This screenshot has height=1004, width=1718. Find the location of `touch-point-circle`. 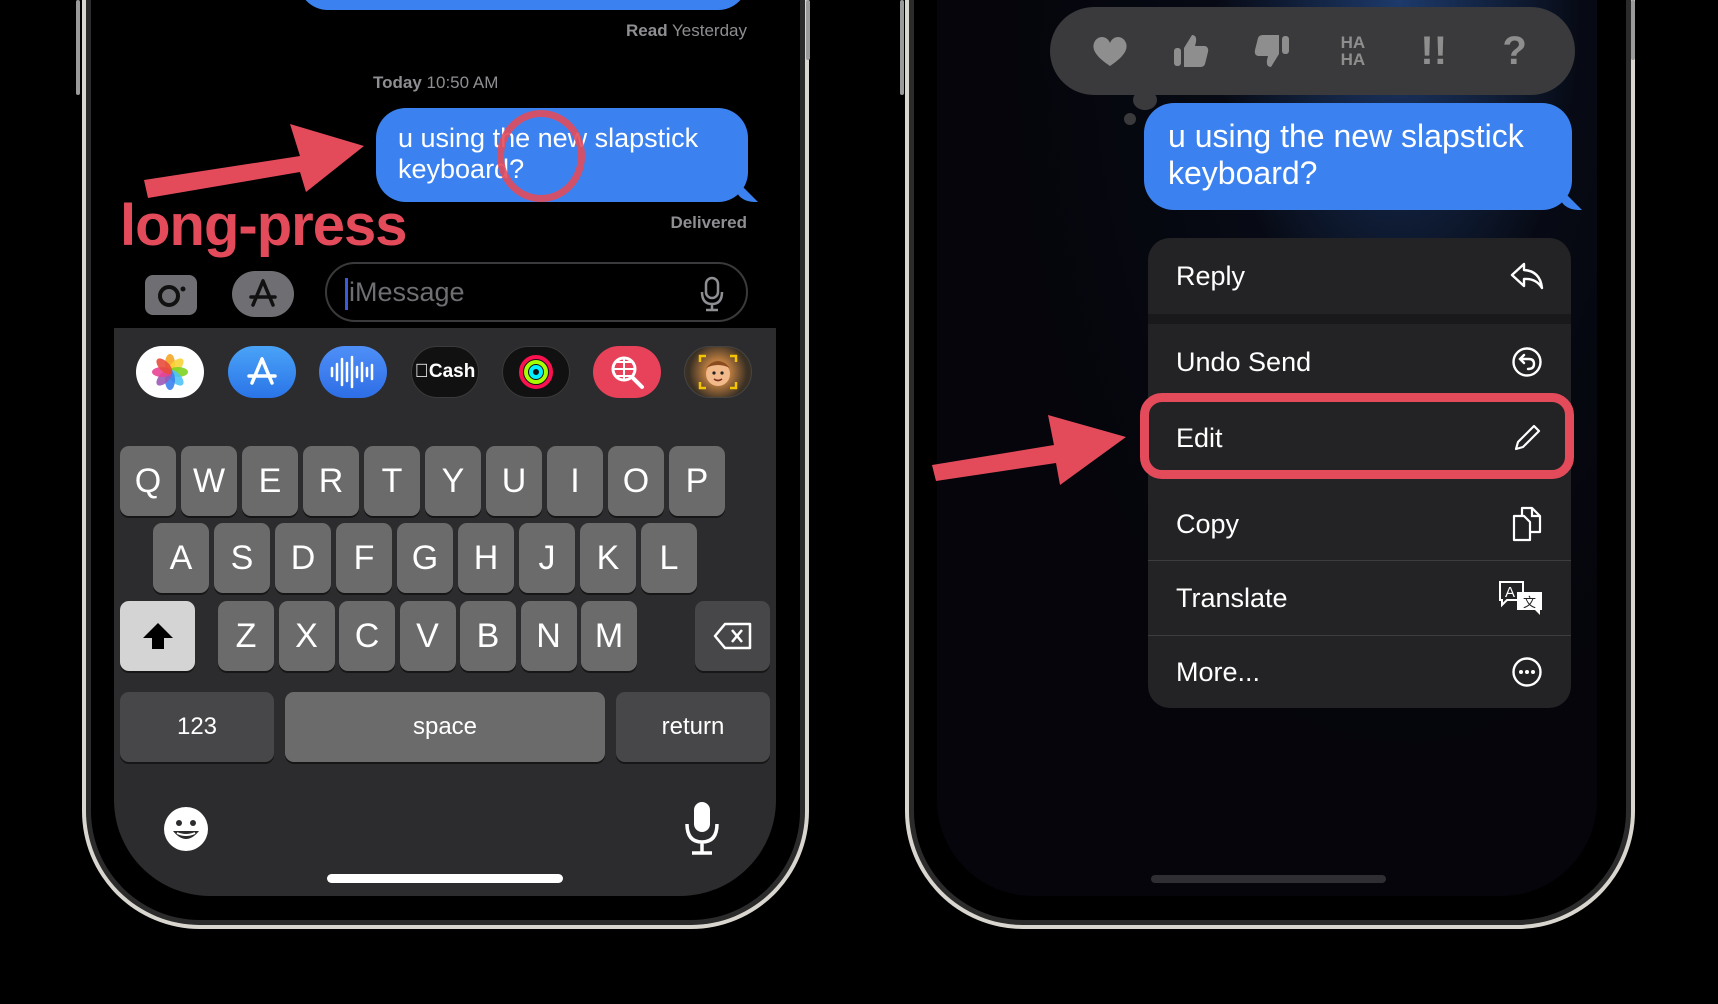

touch-point-circle is located at coordinates (541, 156).